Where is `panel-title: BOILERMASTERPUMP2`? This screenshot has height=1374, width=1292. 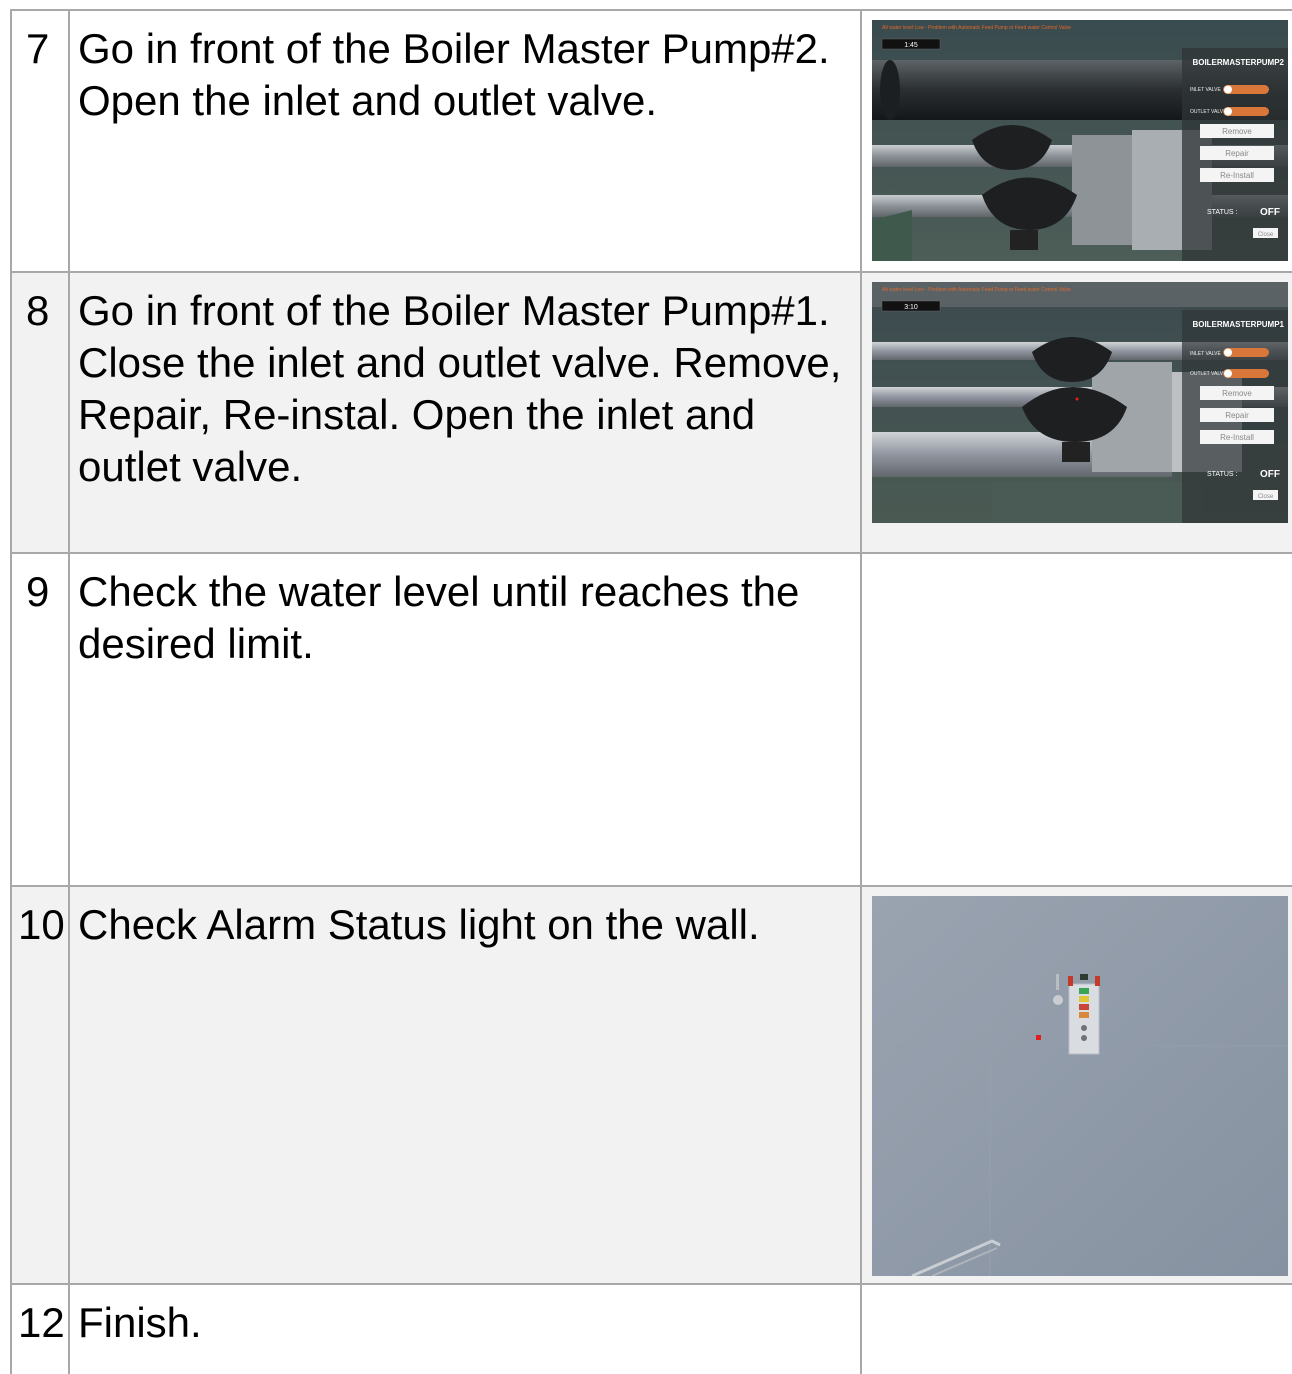 panel-title: BOILERMASTERPUMP2 is located at coordinates (1238, 62).